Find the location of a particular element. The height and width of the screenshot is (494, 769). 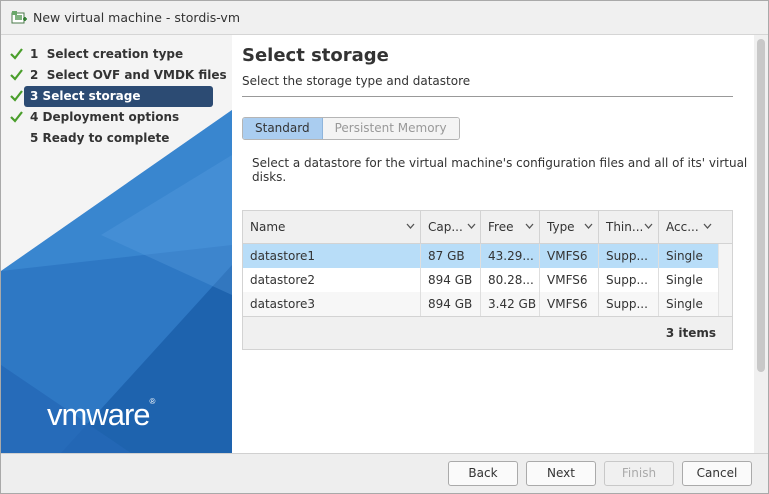

step-label: Ready to complete is located at coordinates (106, 138).